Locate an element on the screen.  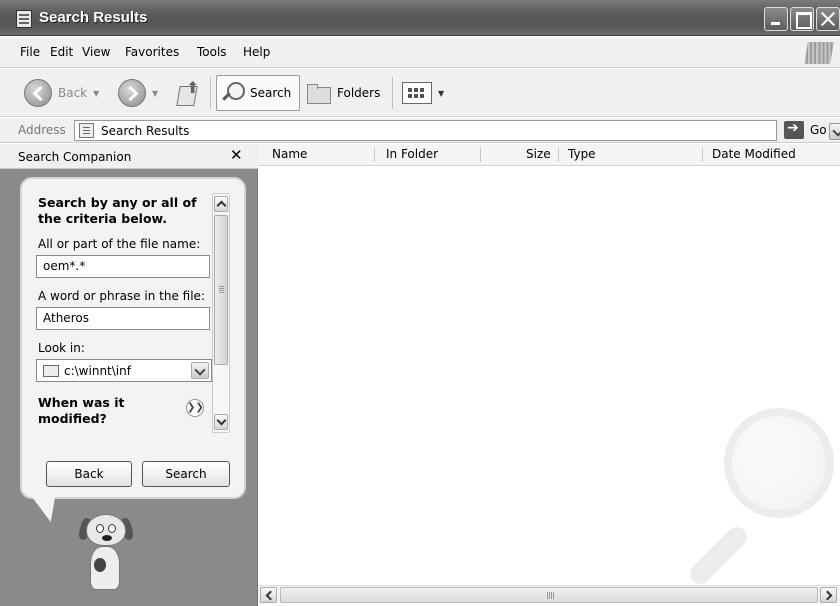
windows-logo is located at coordinates (819, 53).